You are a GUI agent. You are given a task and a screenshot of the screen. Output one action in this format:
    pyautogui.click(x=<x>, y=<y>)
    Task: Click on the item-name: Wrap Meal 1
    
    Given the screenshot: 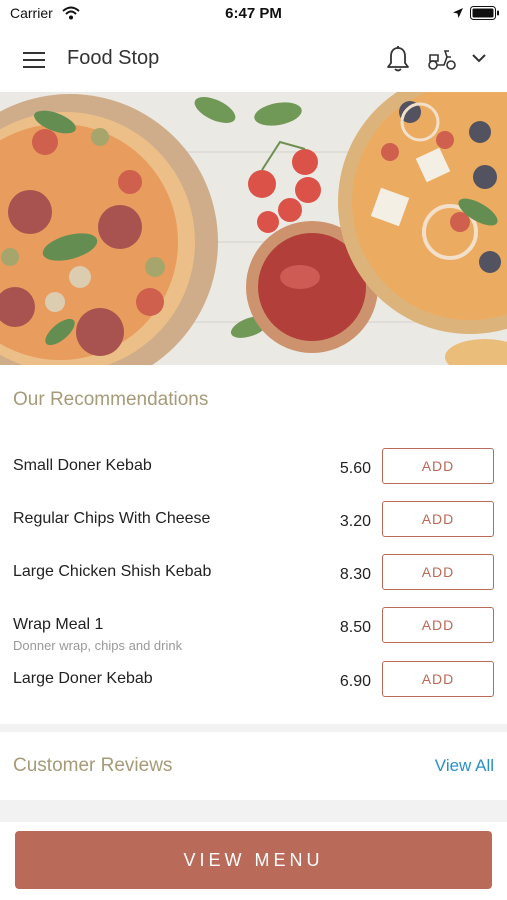 What is the action you would take?
    pyautogui.click(x=58, y=624)
    